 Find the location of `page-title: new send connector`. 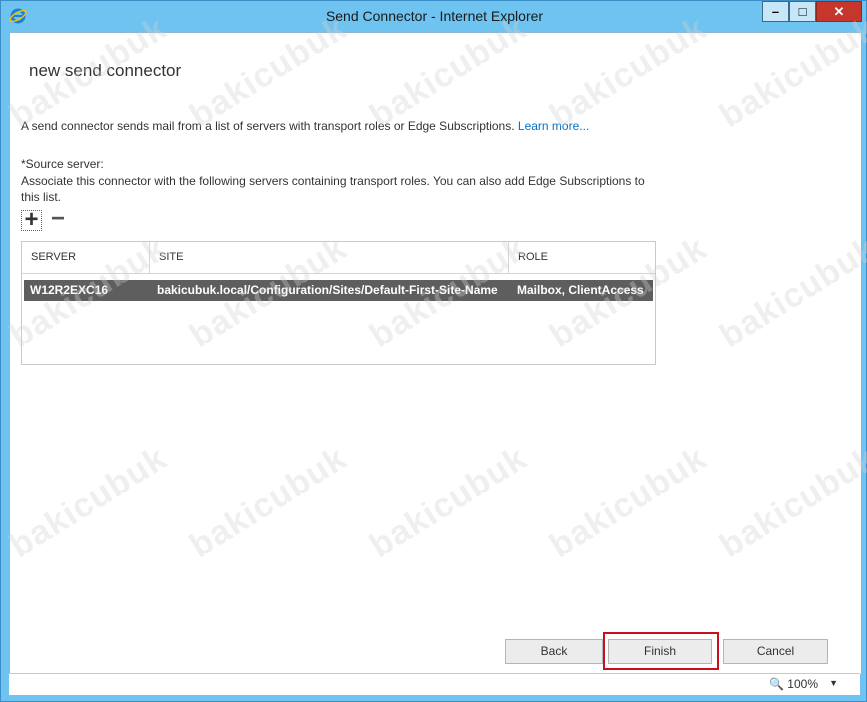

page-title: new send connector is located at coordinates (105, 70).